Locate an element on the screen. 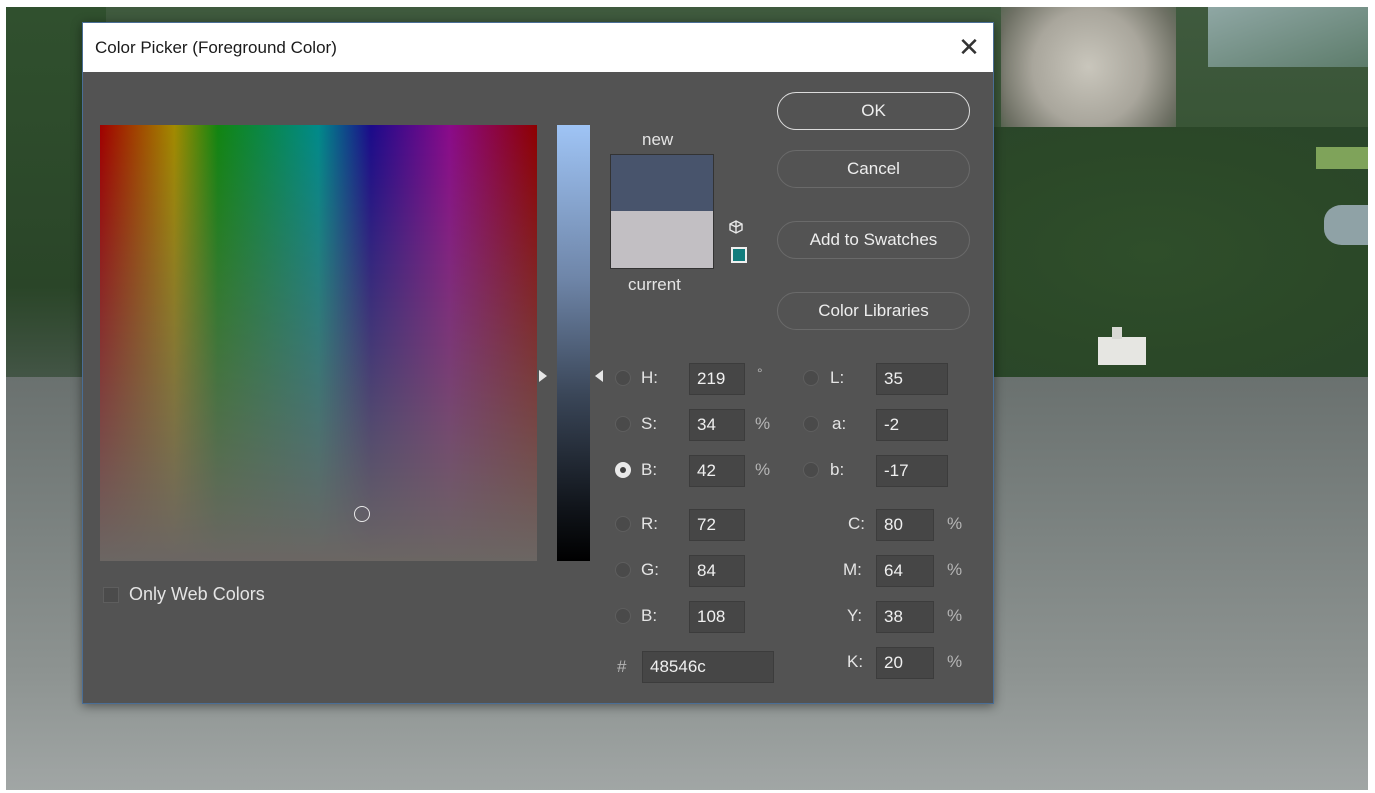 The width and height of the screenshot is (1375, 793). current-color-swatch is located at coordinates (662, 240).